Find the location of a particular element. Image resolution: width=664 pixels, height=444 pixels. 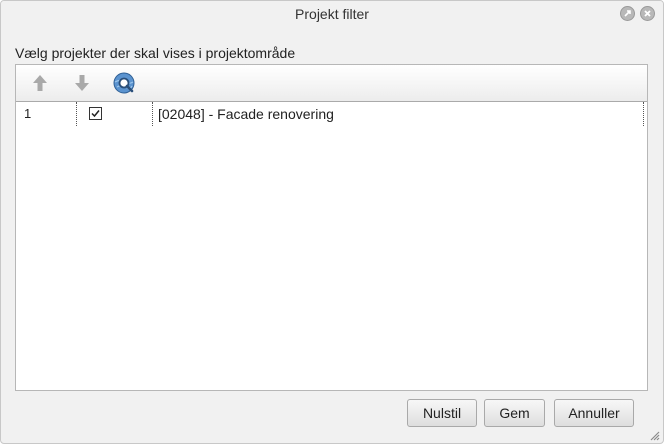

close-icon is located at coordinates (647, 13).